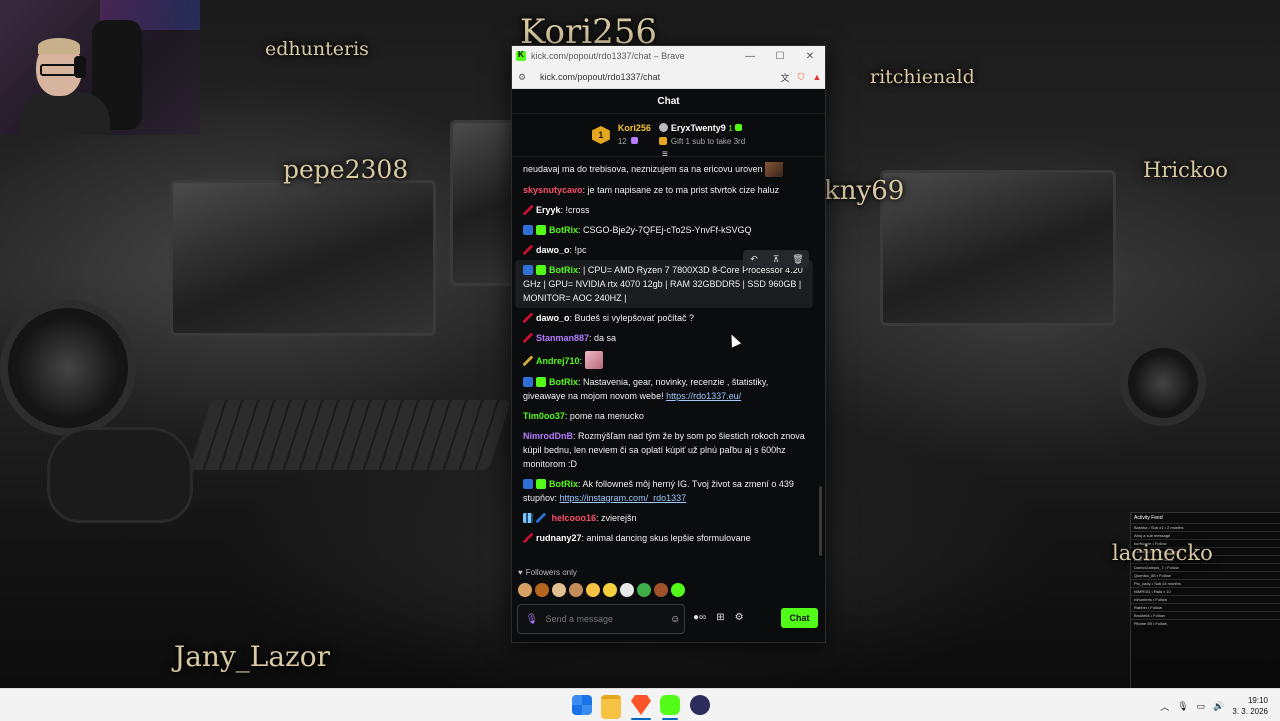  What do you see at coordinates (559, 538) in the screenshot?
I see `chat-username: rudnany27` at bounding box center [559, 538].